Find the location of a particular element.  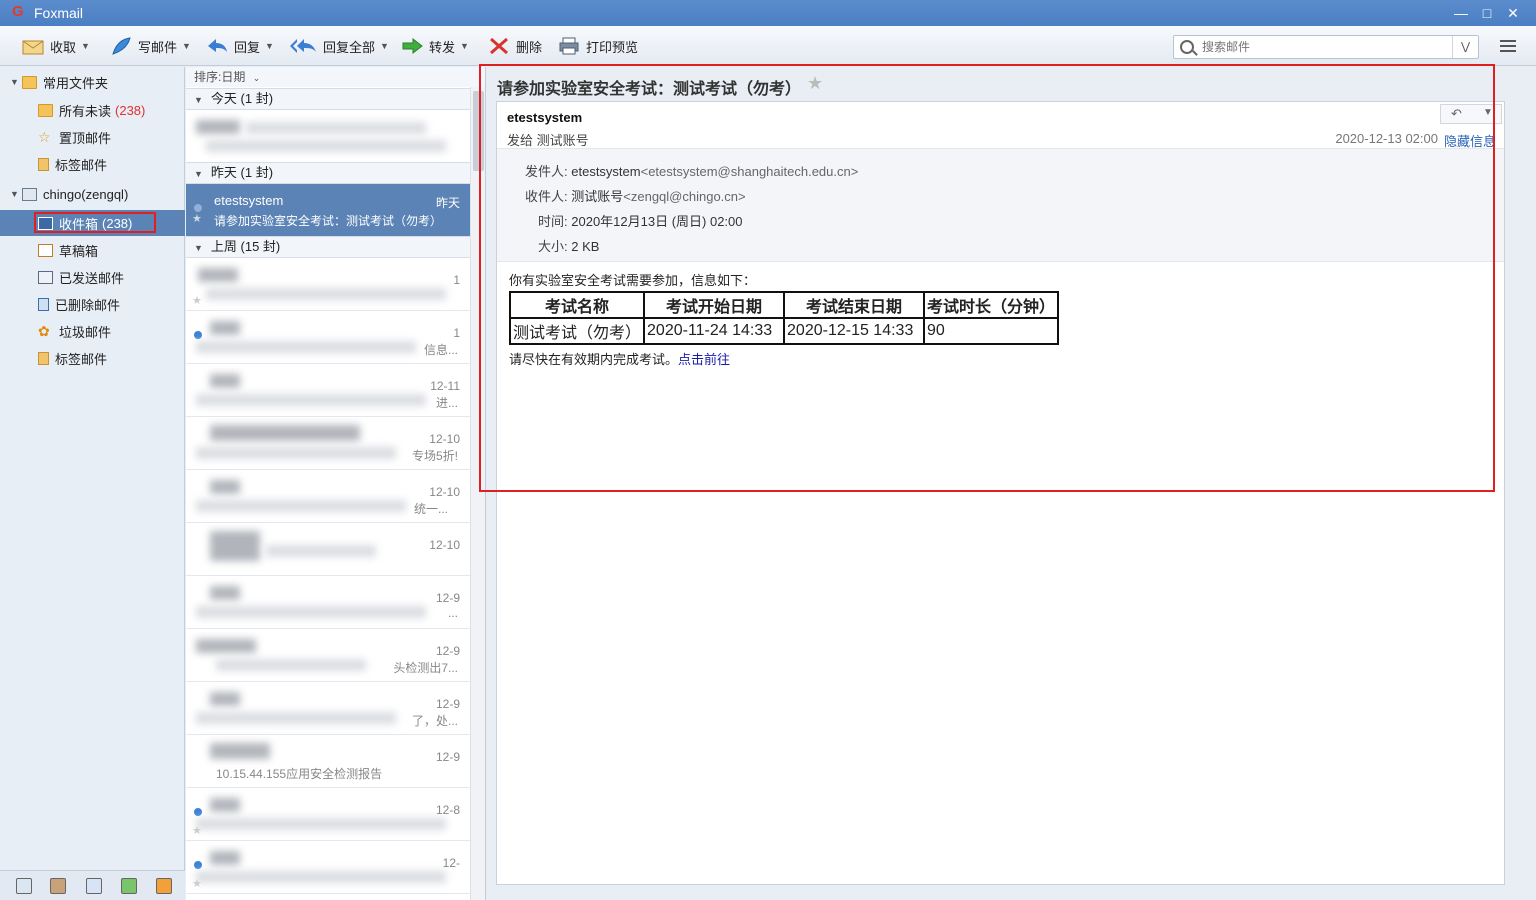

read-status-icon is located at coordinates (198, 208).